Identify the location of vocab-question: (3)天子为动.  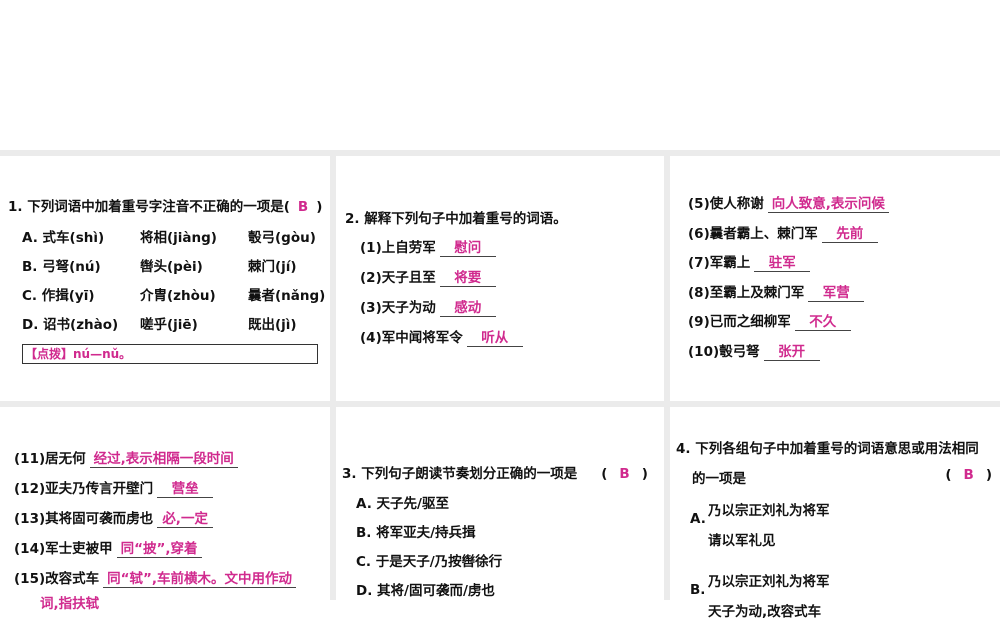
(398, 308).